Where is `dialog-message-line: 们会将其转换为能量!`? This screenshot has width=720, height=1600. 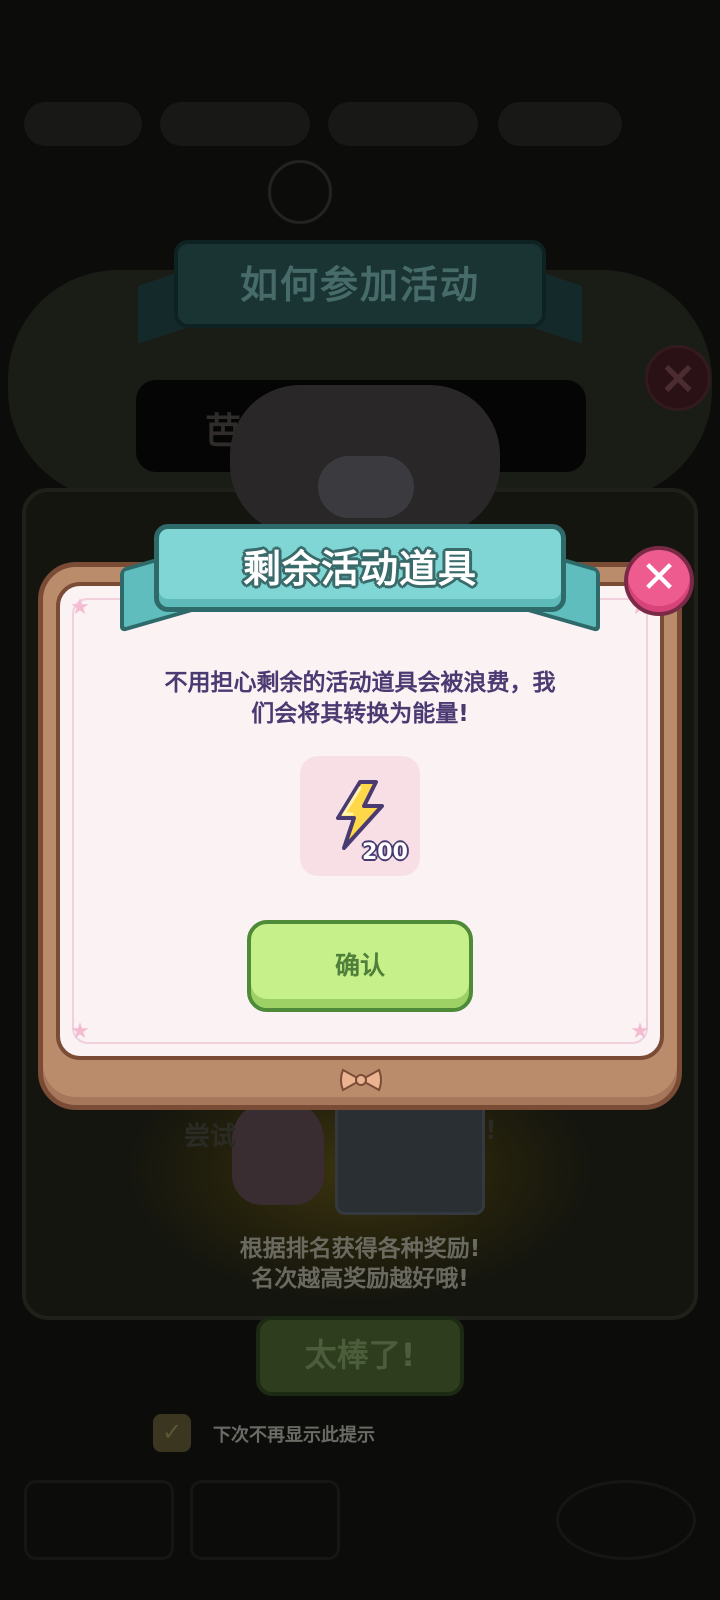
dialog-message-line: 们会将其转换为能量! is located at coordinates (360, 714).